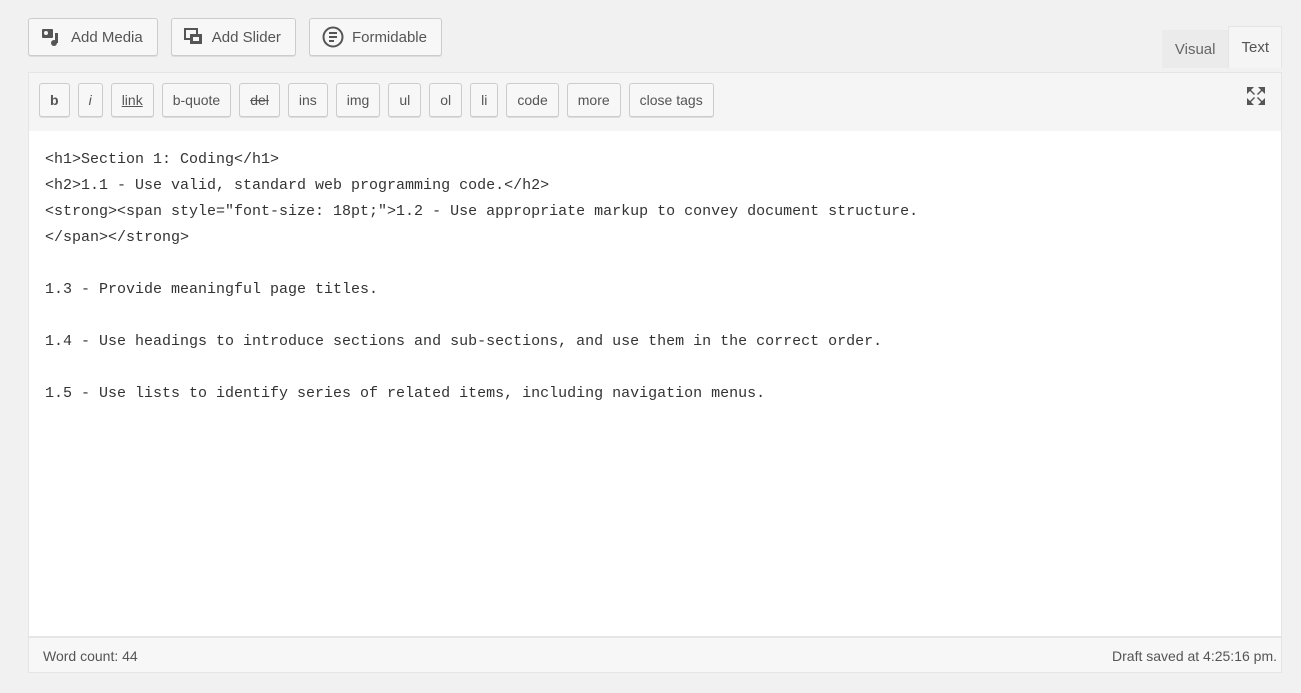  What do you see at coordinates (1195, 49) in the screenshot?
I see `tab-visual: Visual` at bounding box center [1195, 49].